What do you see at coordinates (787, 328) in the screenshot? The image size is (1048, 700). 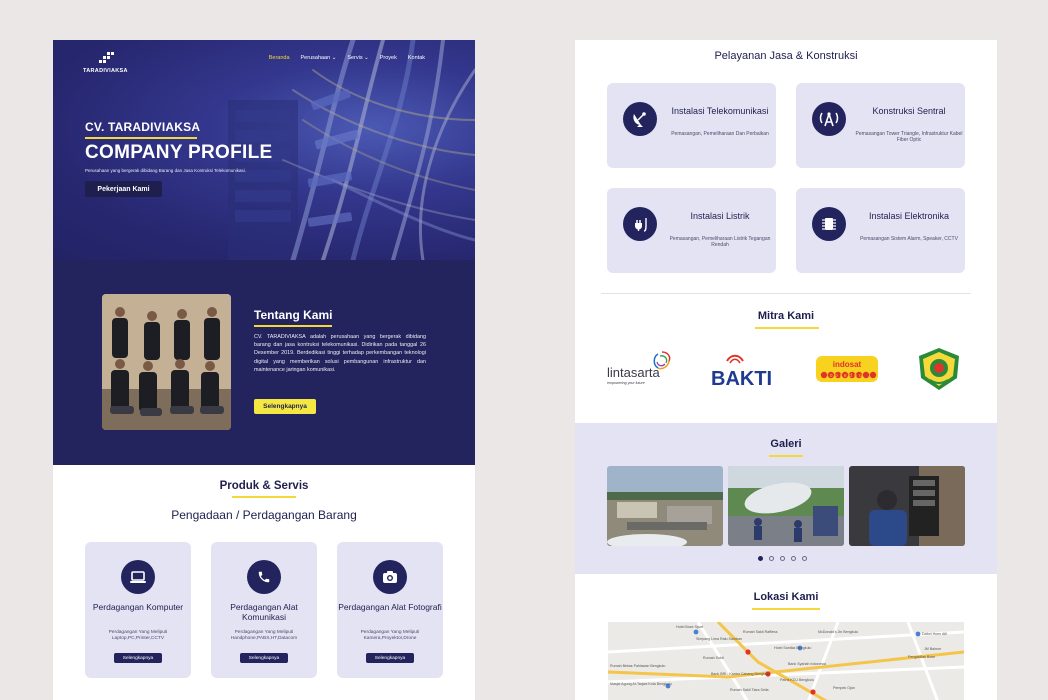 I see `mitra-underline` at bounding box center [787, 328].